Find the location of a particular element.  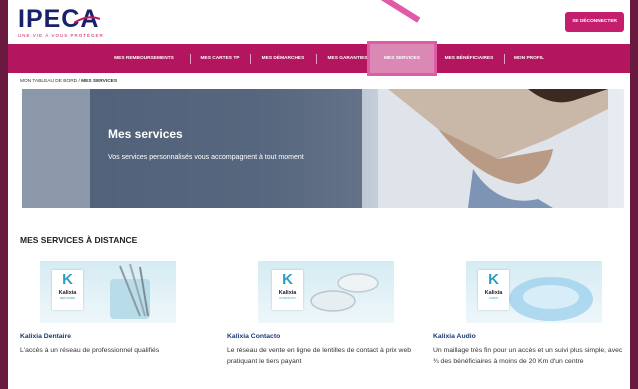

logo-tagline: UNE VIE À VOUS PROTÉGER is located at coordinates (61, 35).